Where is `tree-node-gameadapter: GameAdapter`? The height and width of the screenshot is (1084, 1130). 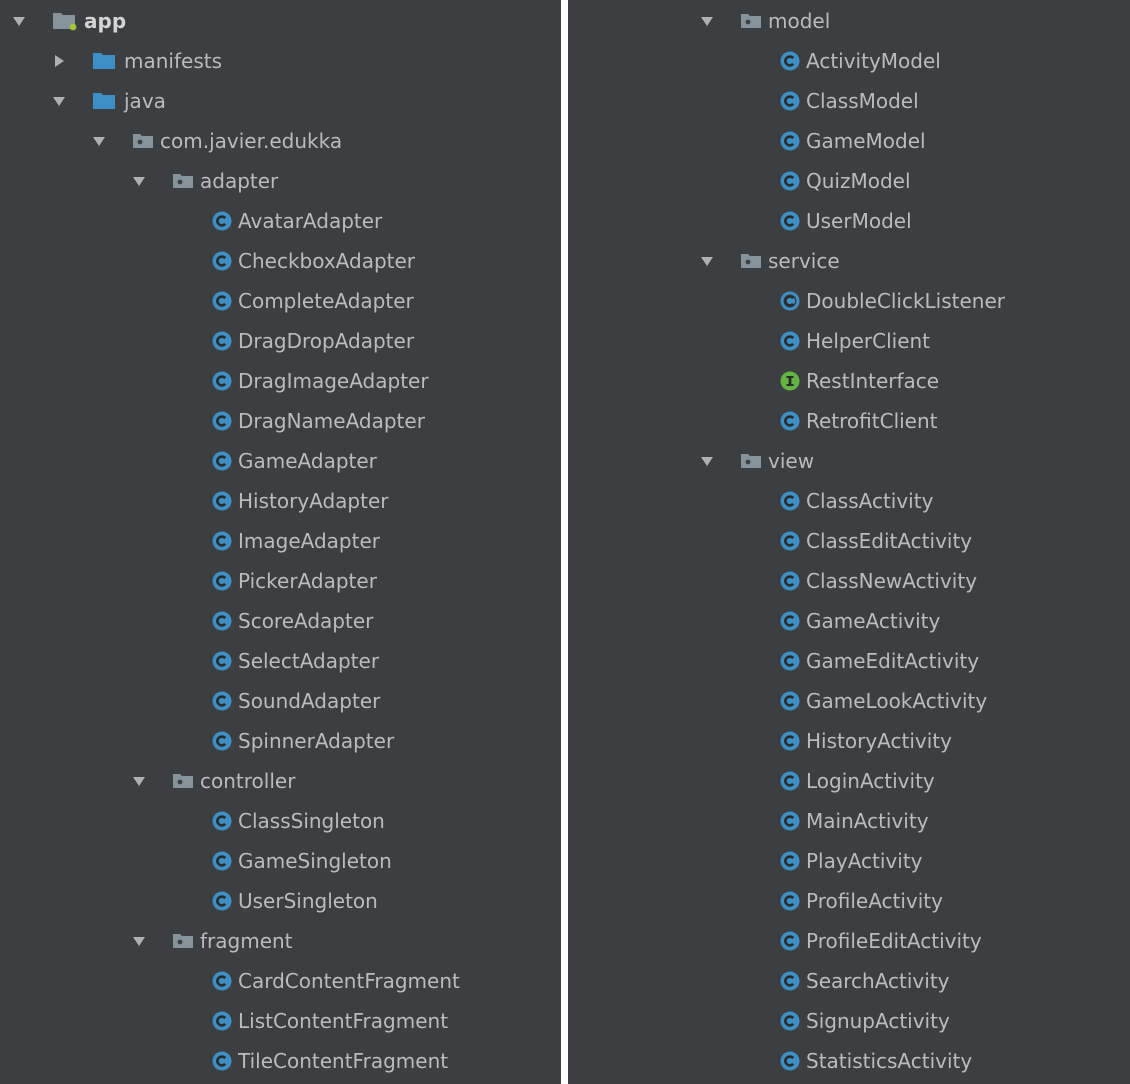 tree-node-gameadapter: GameAdapter is located at coordinates (280, 461).